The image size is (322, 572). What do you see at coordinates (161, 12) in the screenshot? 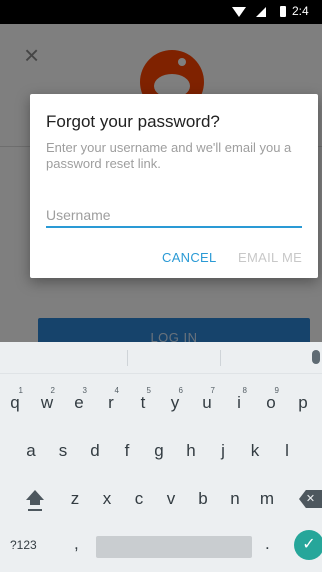
I see `status-bar: 2:4` at bounding box center [161, 12].